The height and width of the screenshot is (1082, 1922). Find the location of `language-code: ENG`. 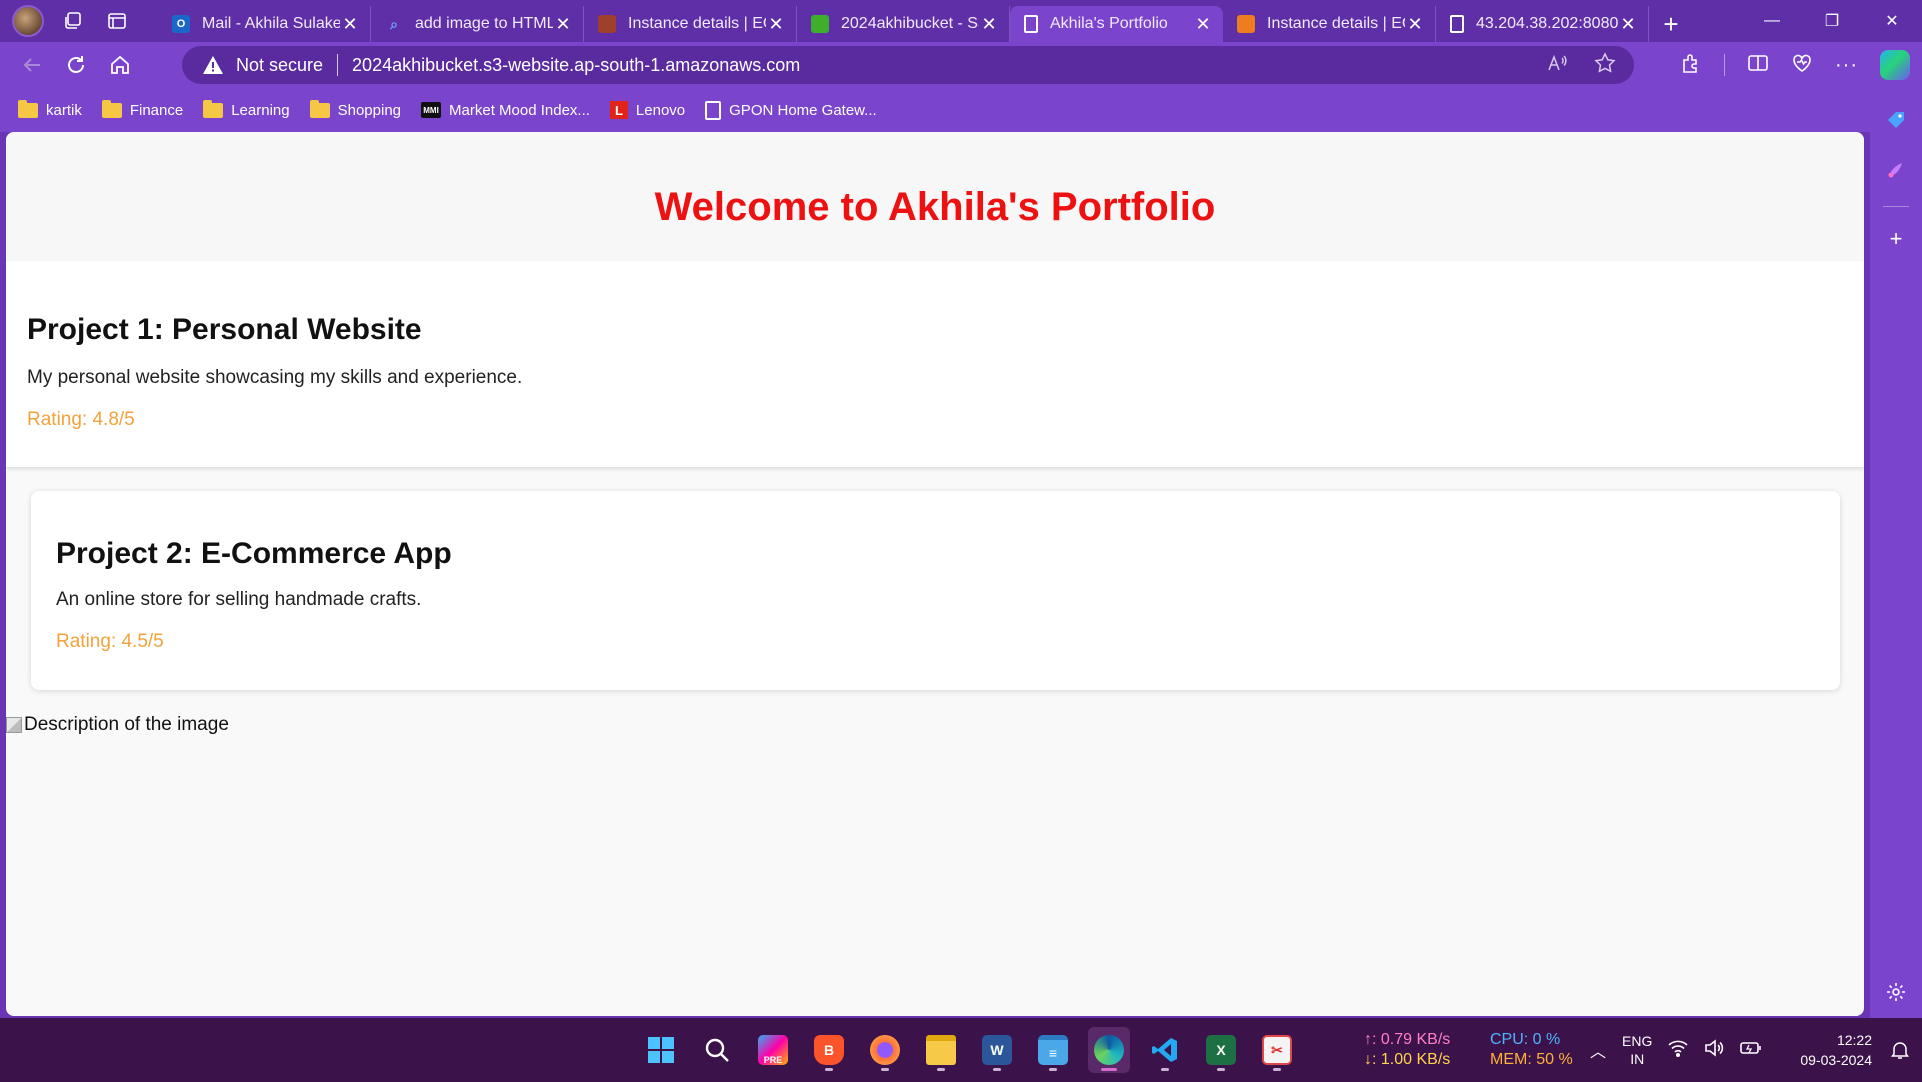

language-code: ENG is located at coordinates (1637, 1041).